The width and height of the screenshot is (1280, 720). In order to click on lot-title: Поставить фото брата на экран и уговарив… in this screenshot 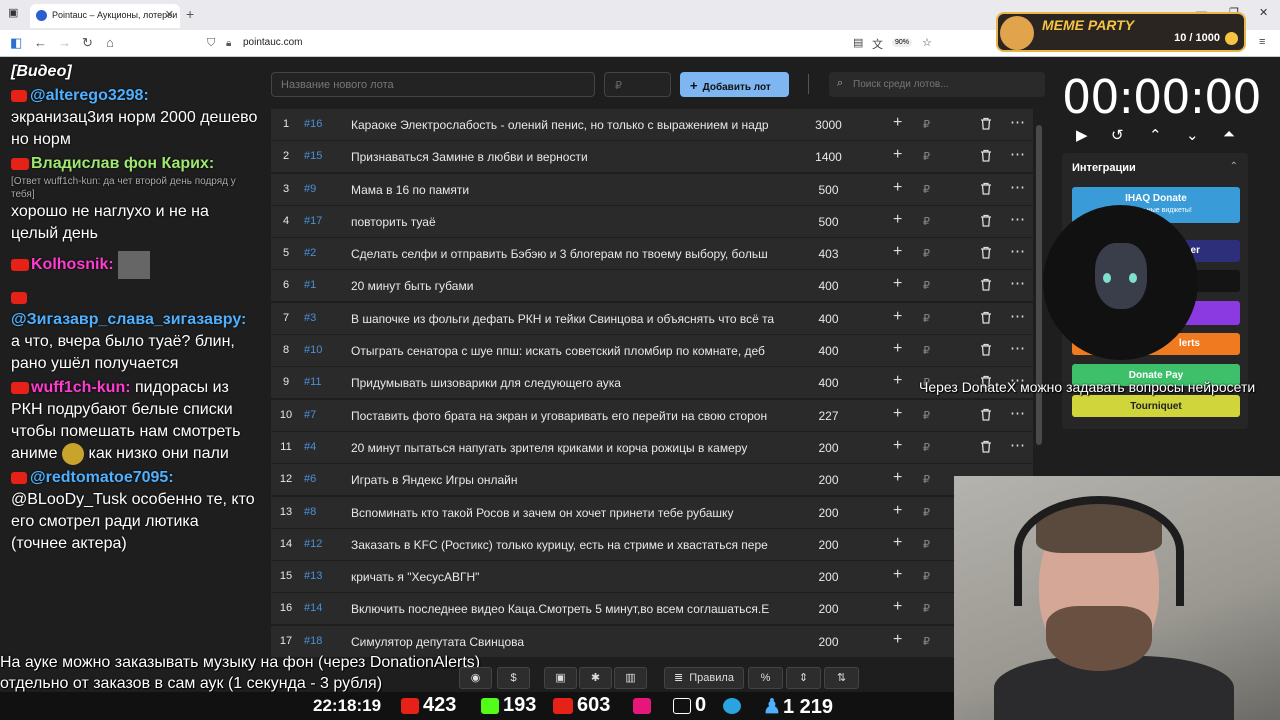, I will do `click(571, 416)`.